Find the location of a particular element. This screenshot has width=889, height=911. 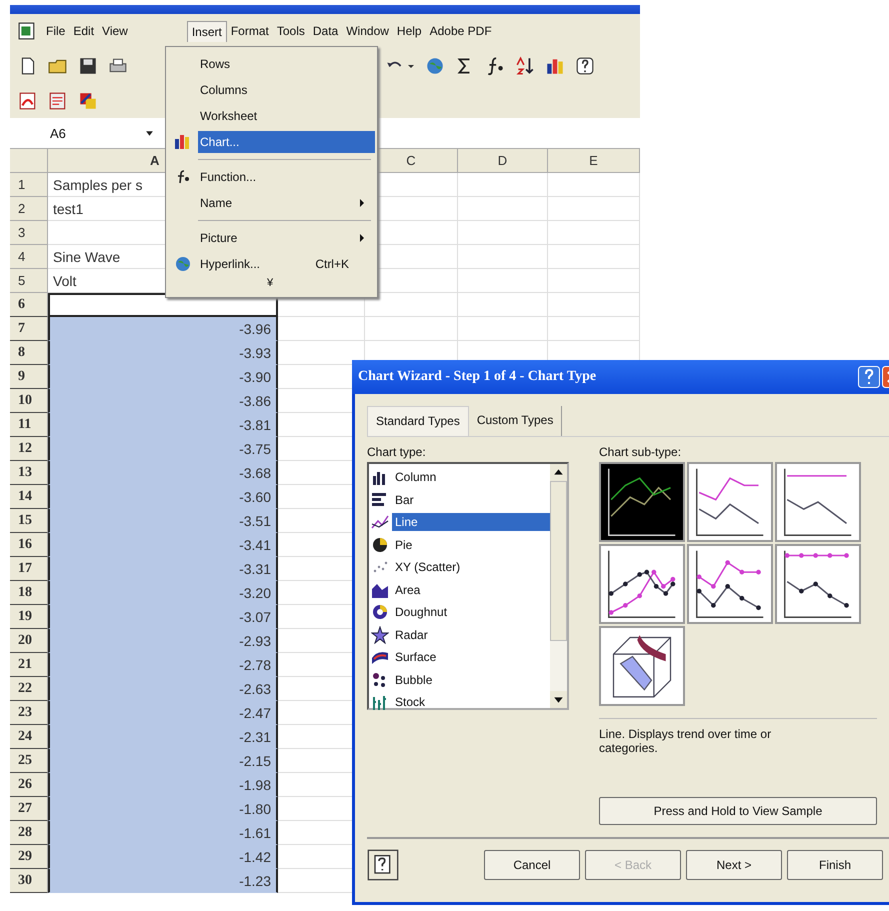

row-header: 3 is located at coordinates (29, 233).